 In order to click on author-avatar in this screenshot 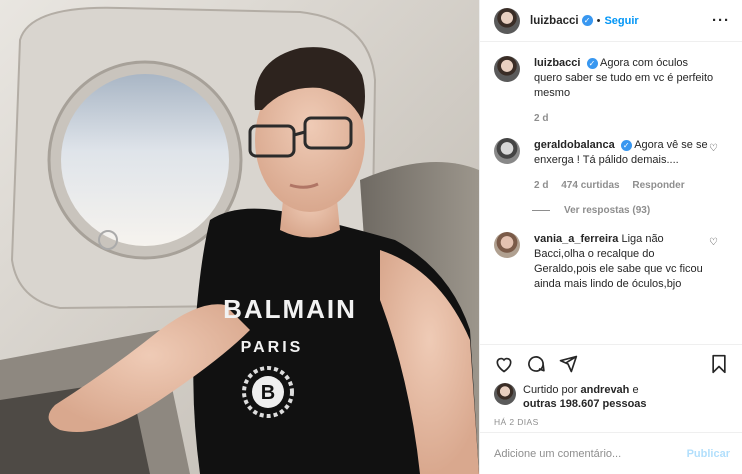, I will do `click(507, 20)`.